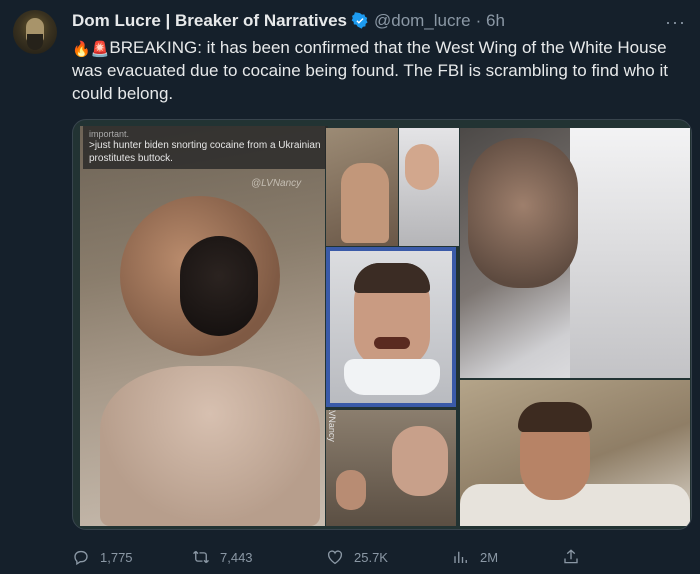  Describe the element at coordinates (335, 557) in the screenshot. I see `like-icon` at that location.